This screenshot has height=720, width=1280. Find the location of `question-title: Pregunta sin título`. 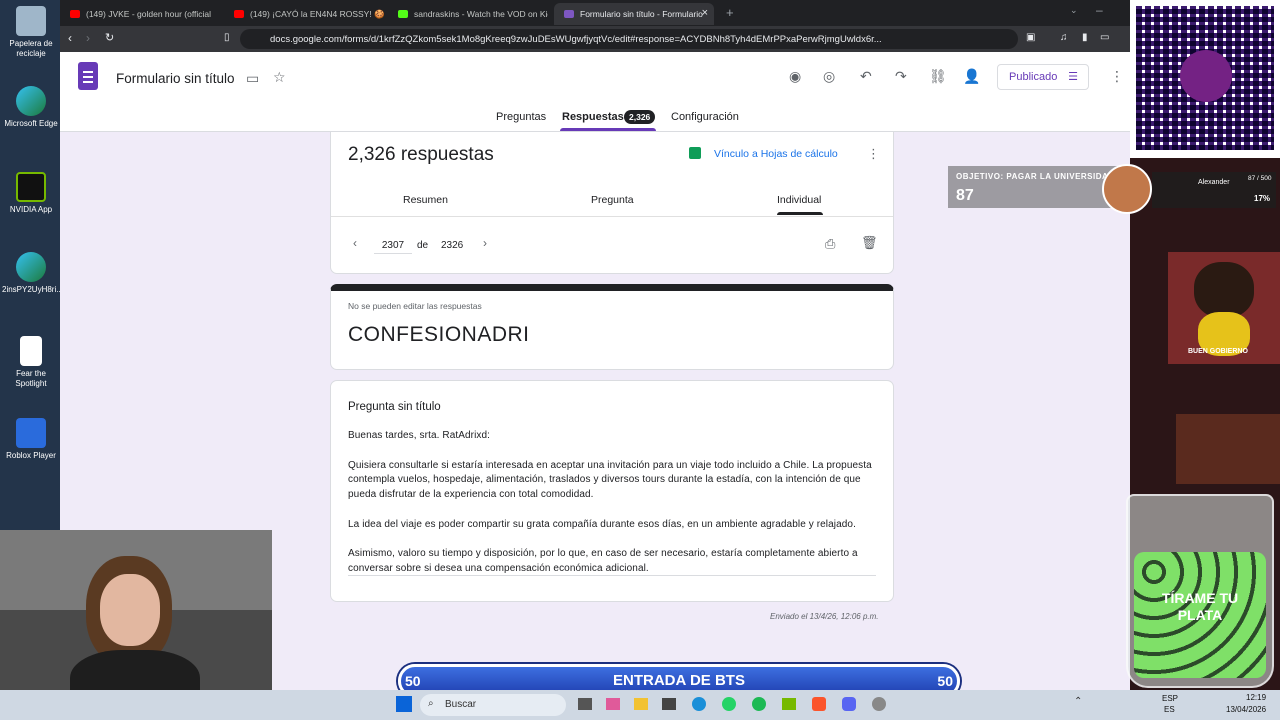

question-title: Pregunta sin título is located at coordinates (394, 407).